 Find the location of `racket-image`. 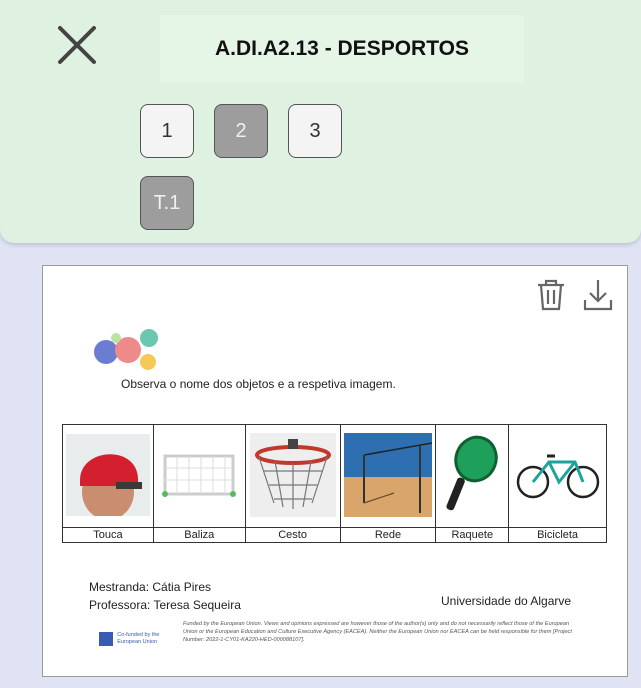

racket-image is located at coordinates (472, 476).